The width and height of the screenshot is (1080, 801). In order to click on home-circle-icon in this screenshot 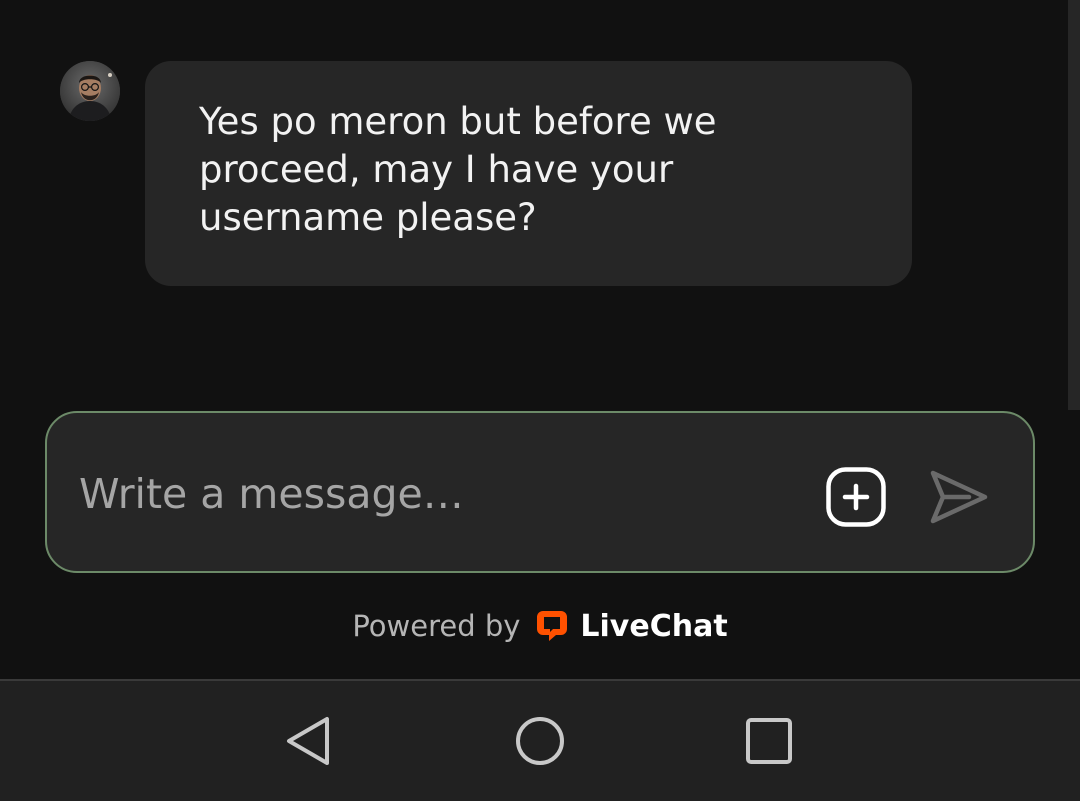, I will do `click(540, 741)`.